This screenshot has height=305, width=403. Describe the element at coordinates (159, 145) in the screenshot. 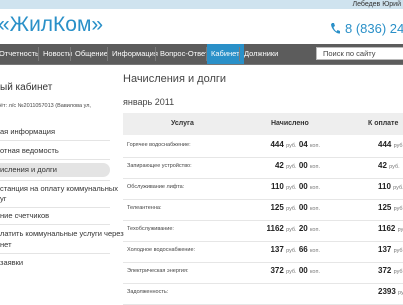

I see `service-name: Горячее водоснабжение:` at that location.